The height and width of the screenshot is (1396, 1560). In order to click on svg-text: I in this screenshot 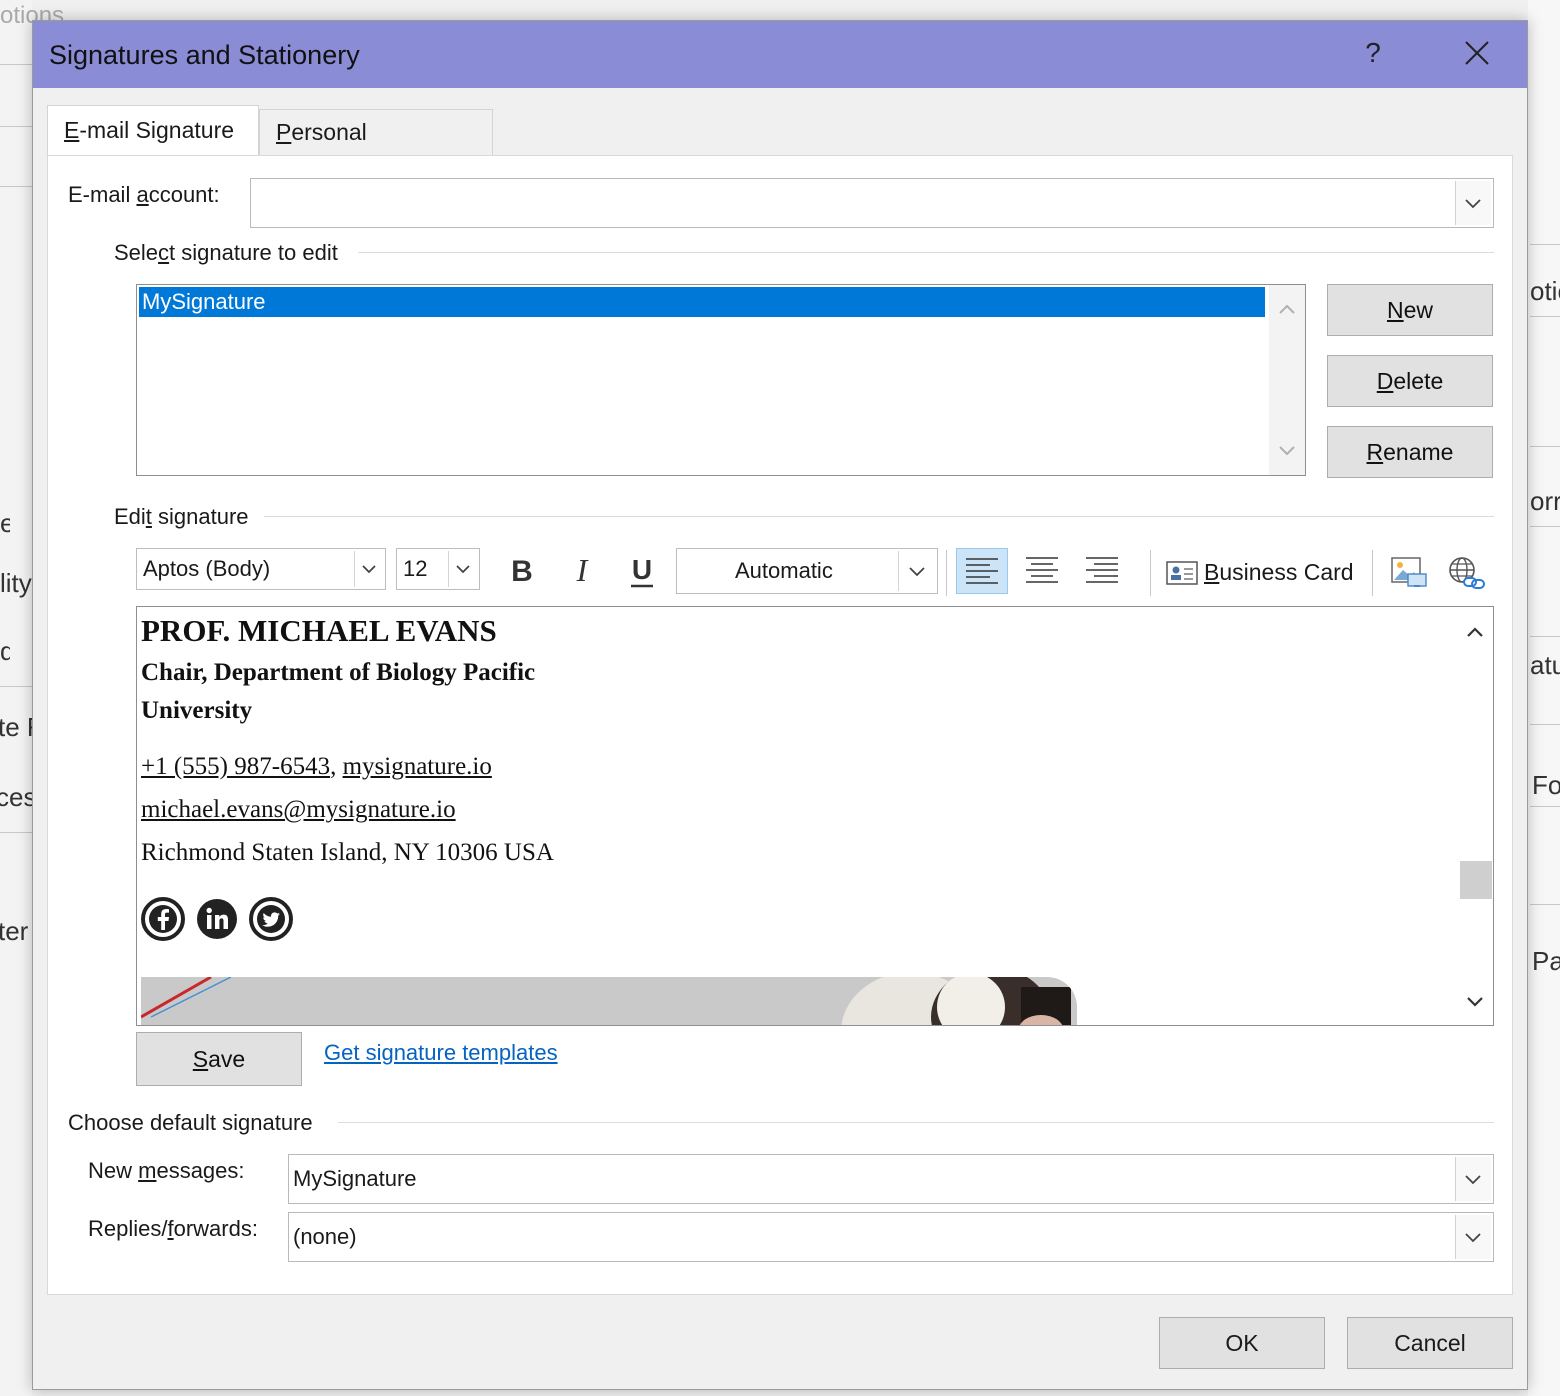, I will do `click(582, 570)`.